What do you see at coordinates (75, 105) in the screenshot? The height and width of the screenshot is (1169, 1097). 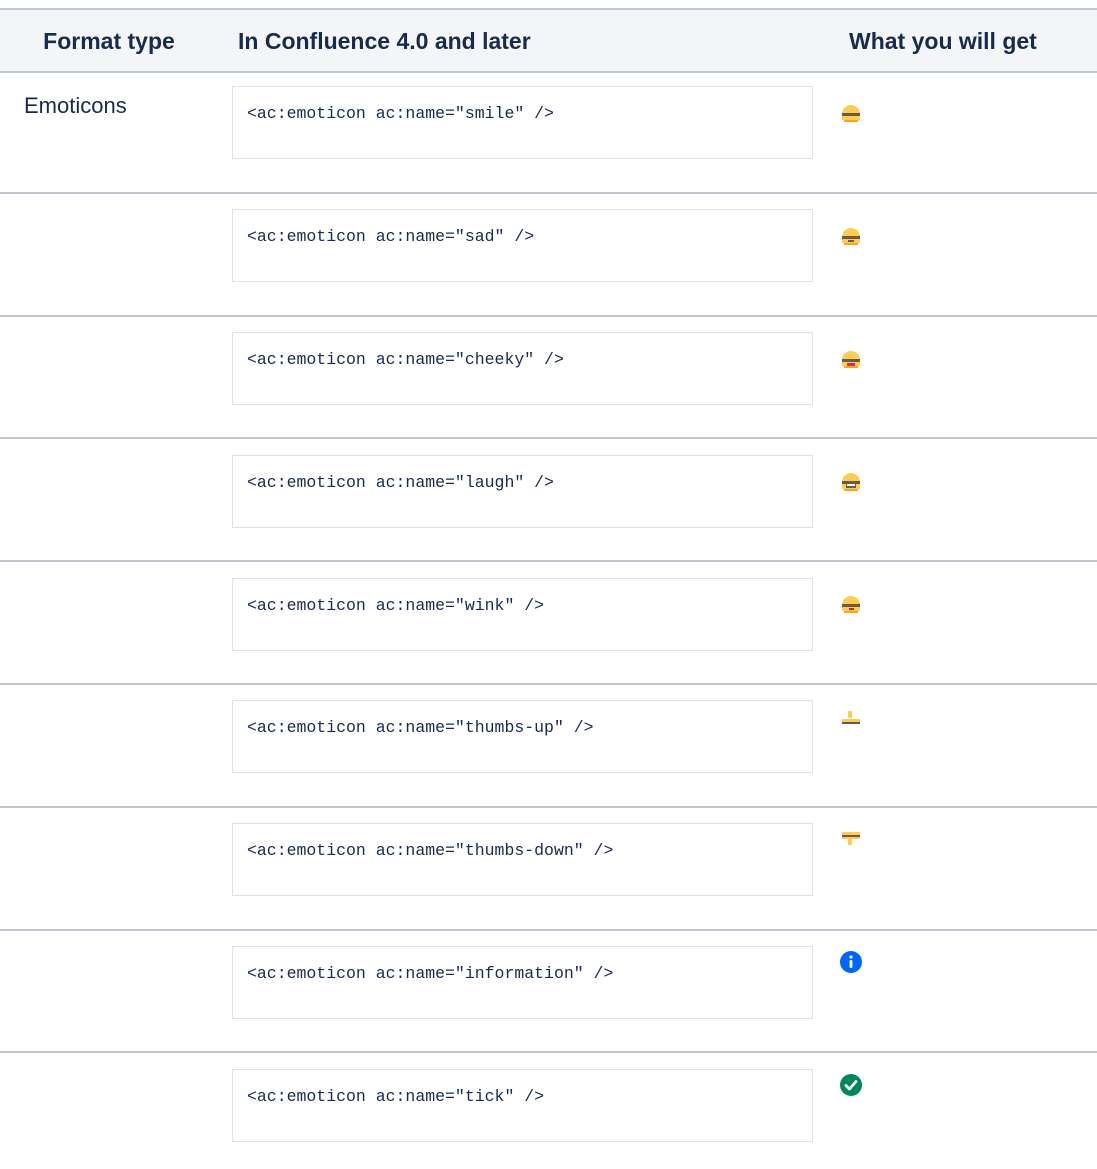 I see `format-type-cell: Emoticons` at bounding box center [75, 105].